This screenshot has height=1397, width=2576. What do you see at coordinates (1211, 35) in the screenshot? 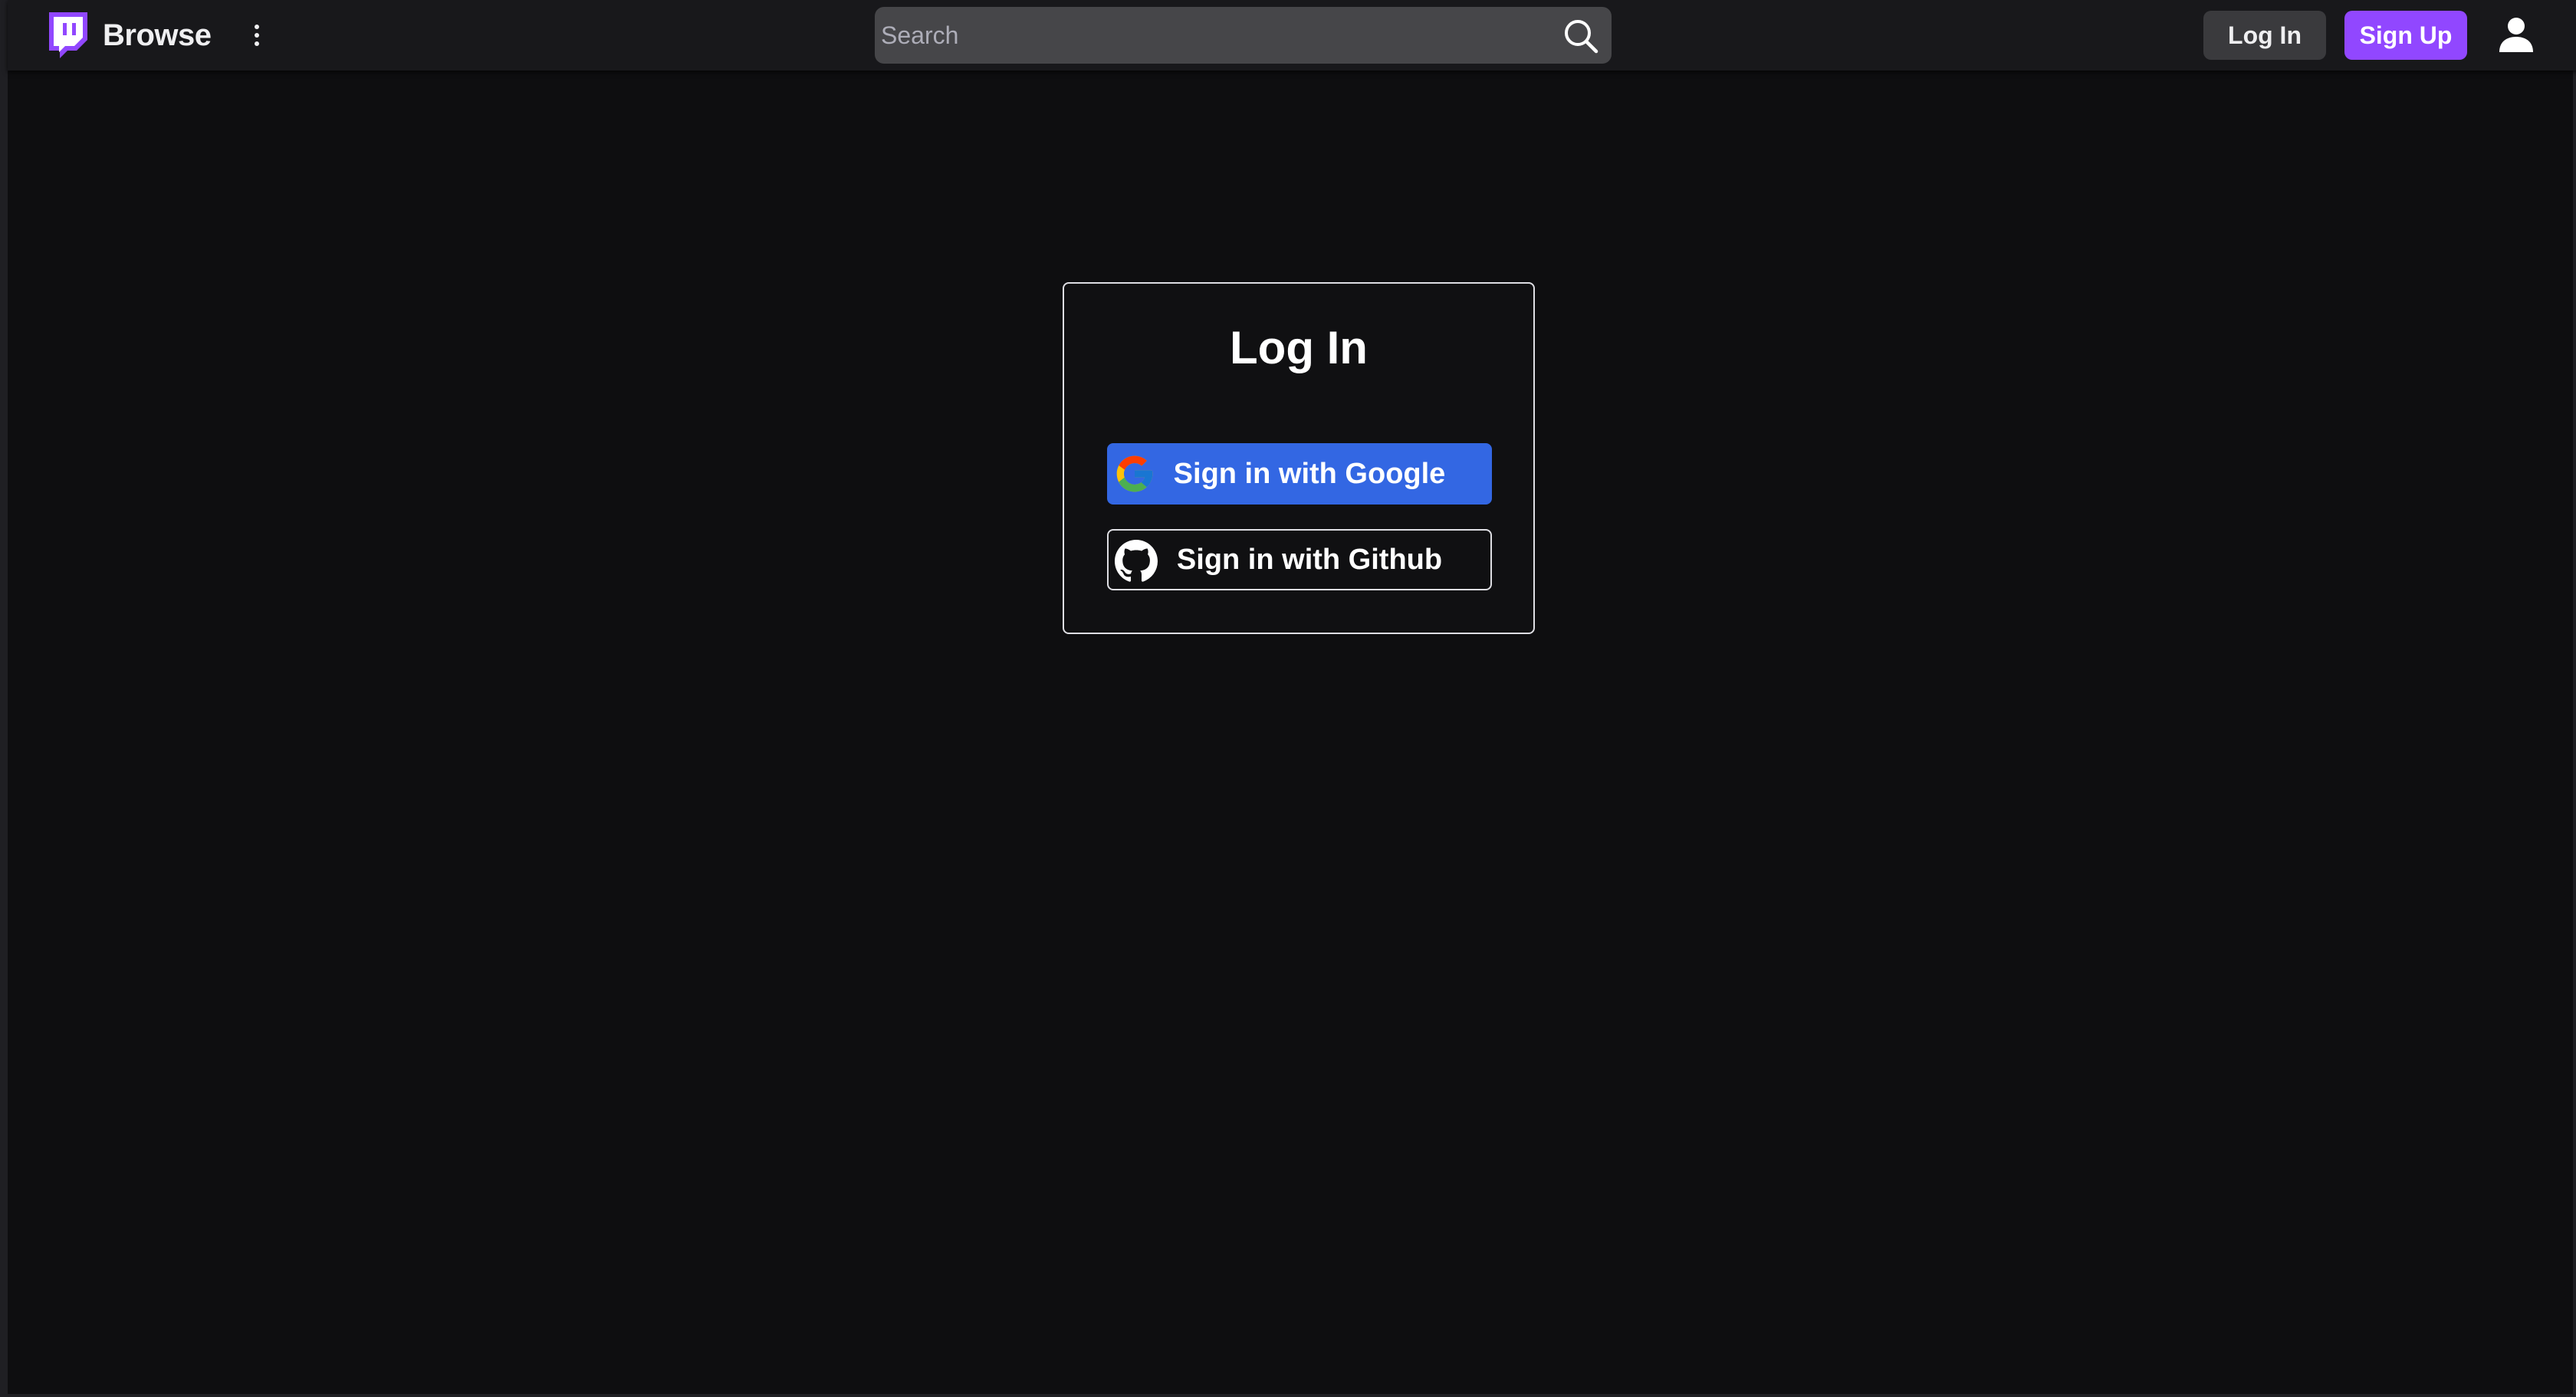
I see `search-input` at bounding box center [1211, 35].